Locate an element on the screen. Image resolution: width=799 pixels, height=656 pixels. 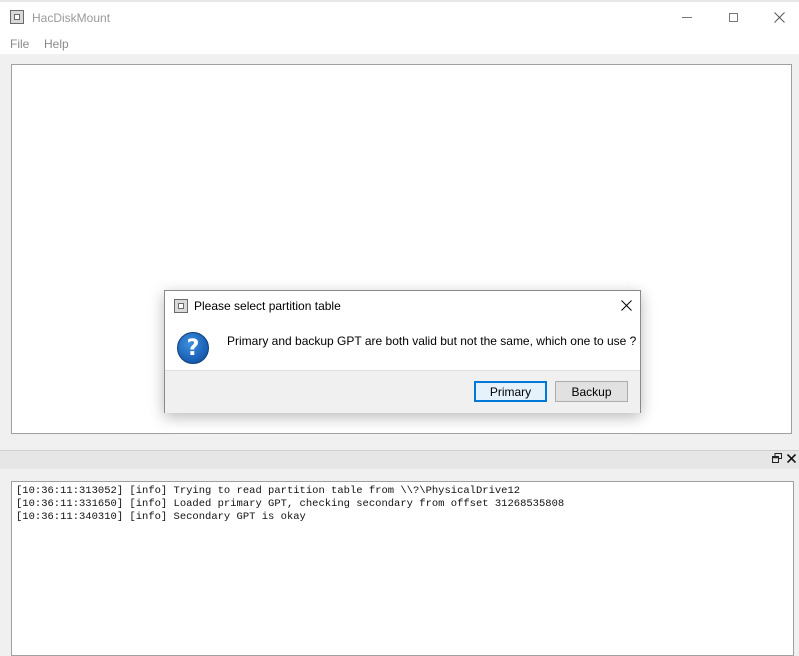
primary-button: Primary is located at coordinates (510, 391).